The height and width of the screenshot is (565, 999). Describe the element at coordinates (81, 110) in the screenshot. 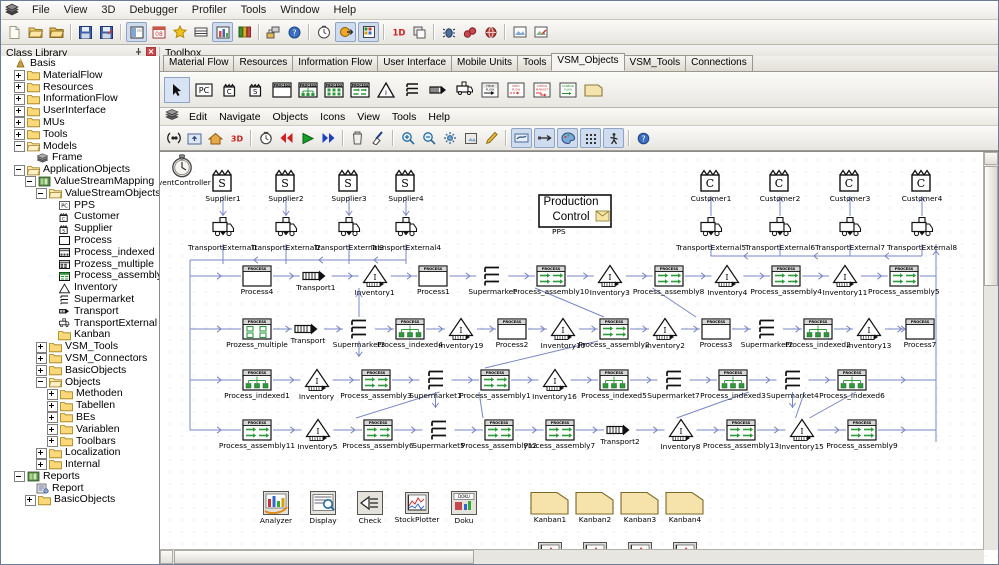

I see `tree-item-userinterface: UserInterface` at that location.